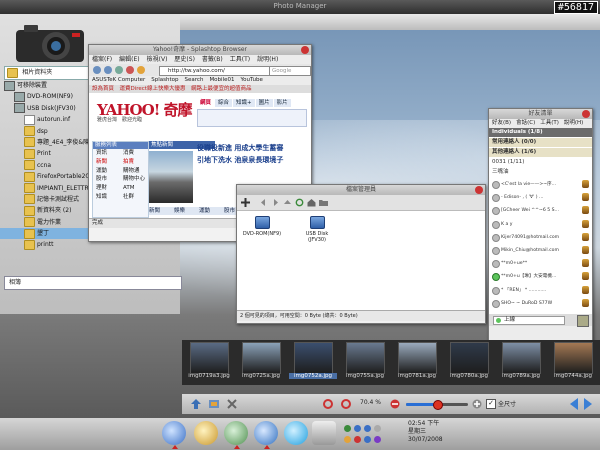  I want to click on skype-icon, so click(296, 433).